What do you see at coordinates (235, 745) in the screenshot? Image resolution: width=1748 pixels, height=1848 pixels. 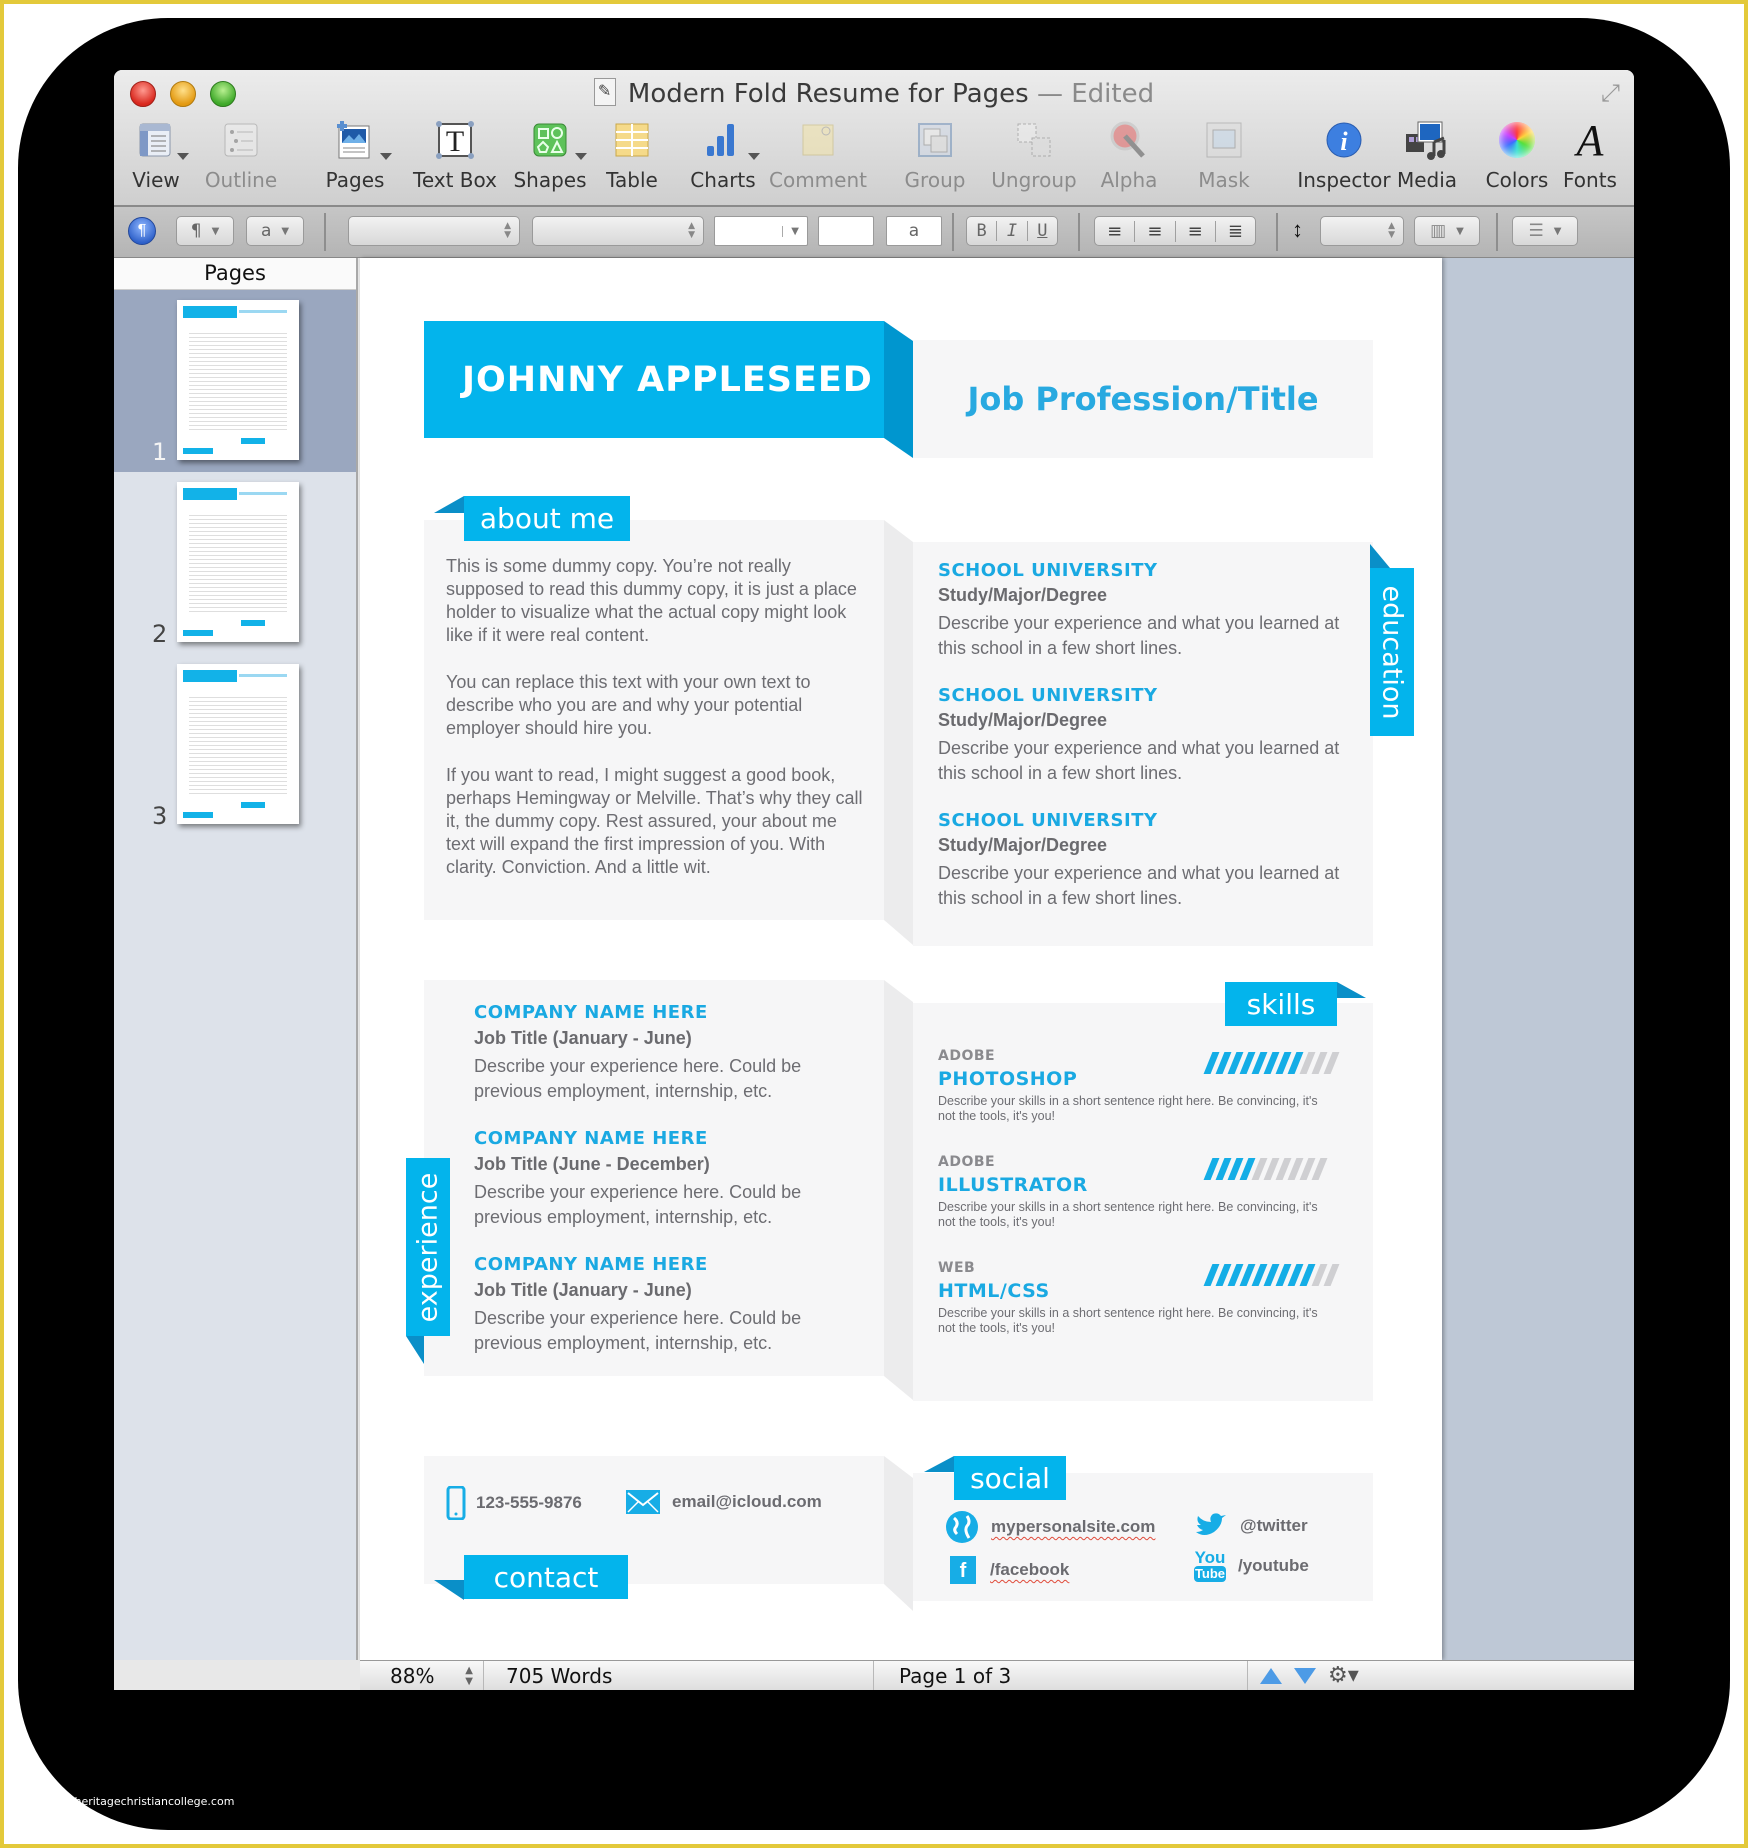 I see `page-thumbnail-3: 3` at bounding box center [235, 745].